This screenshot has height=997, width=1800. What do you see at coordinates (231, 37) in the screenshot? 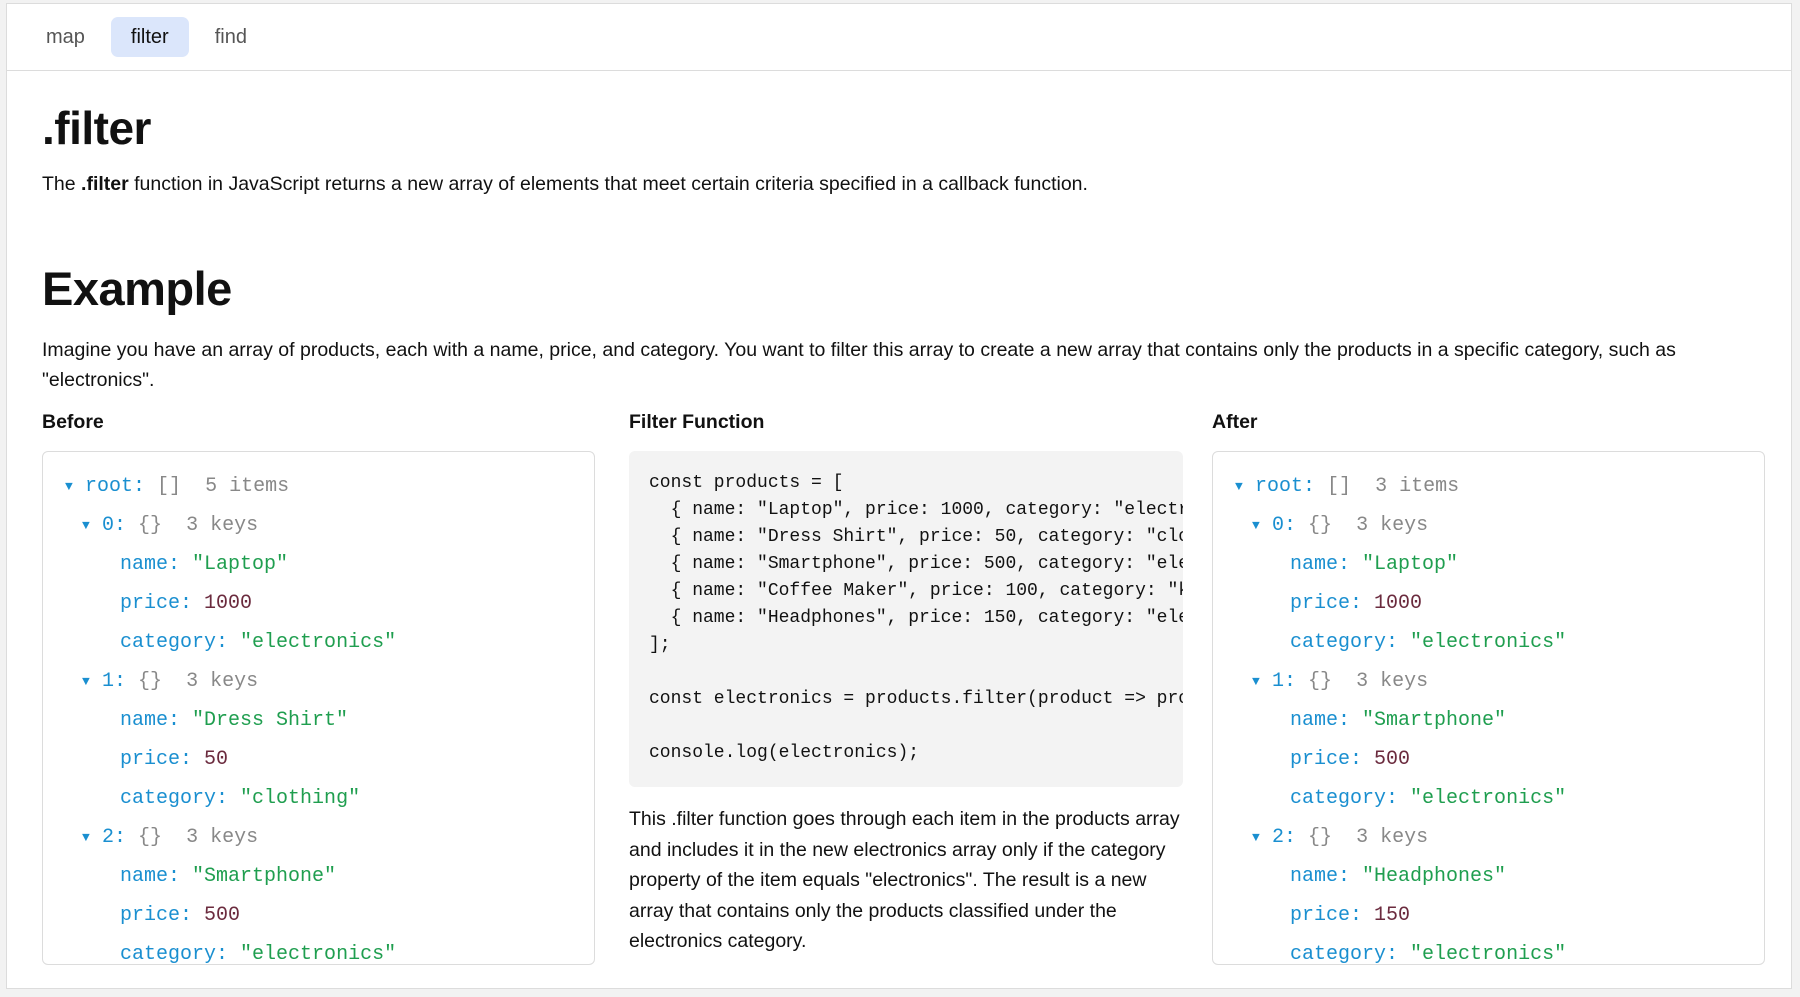
I see `tab-find: find` at bounding box center [231, 37].